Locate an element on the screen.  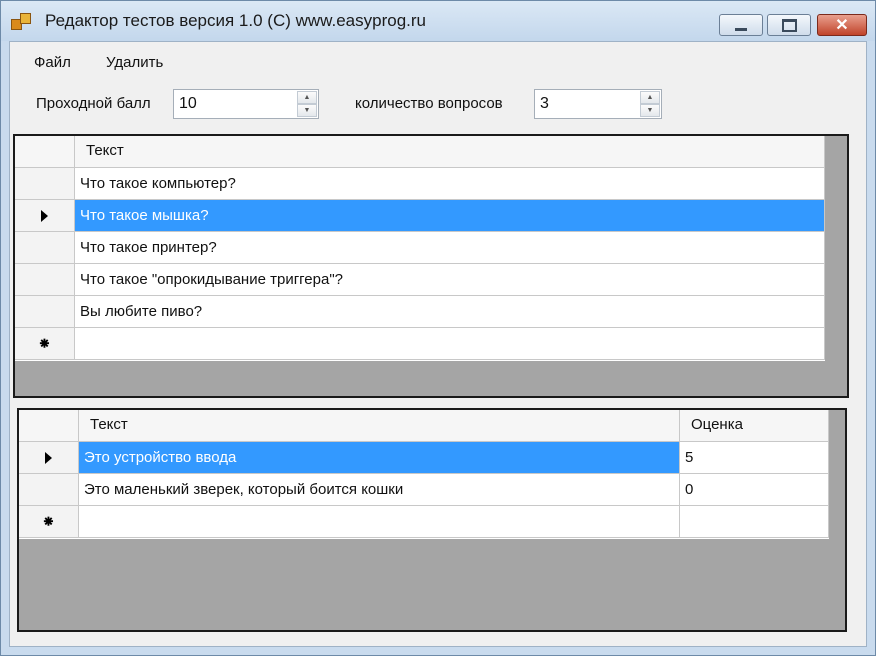
close-button: ✕ is located at coordinates (842, 25).